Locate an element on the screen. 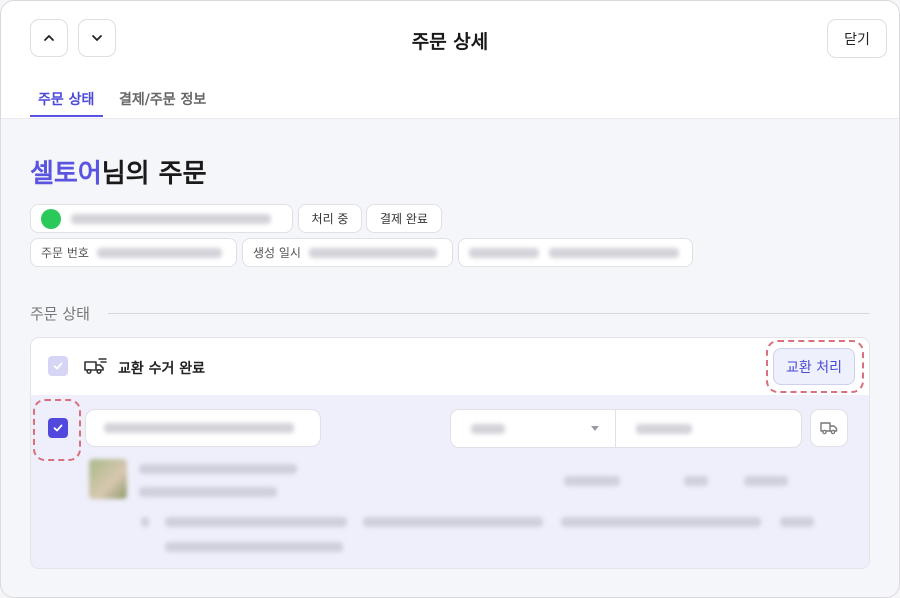  created-at-label: 생성 일시 is located at coordinates (277, 253).